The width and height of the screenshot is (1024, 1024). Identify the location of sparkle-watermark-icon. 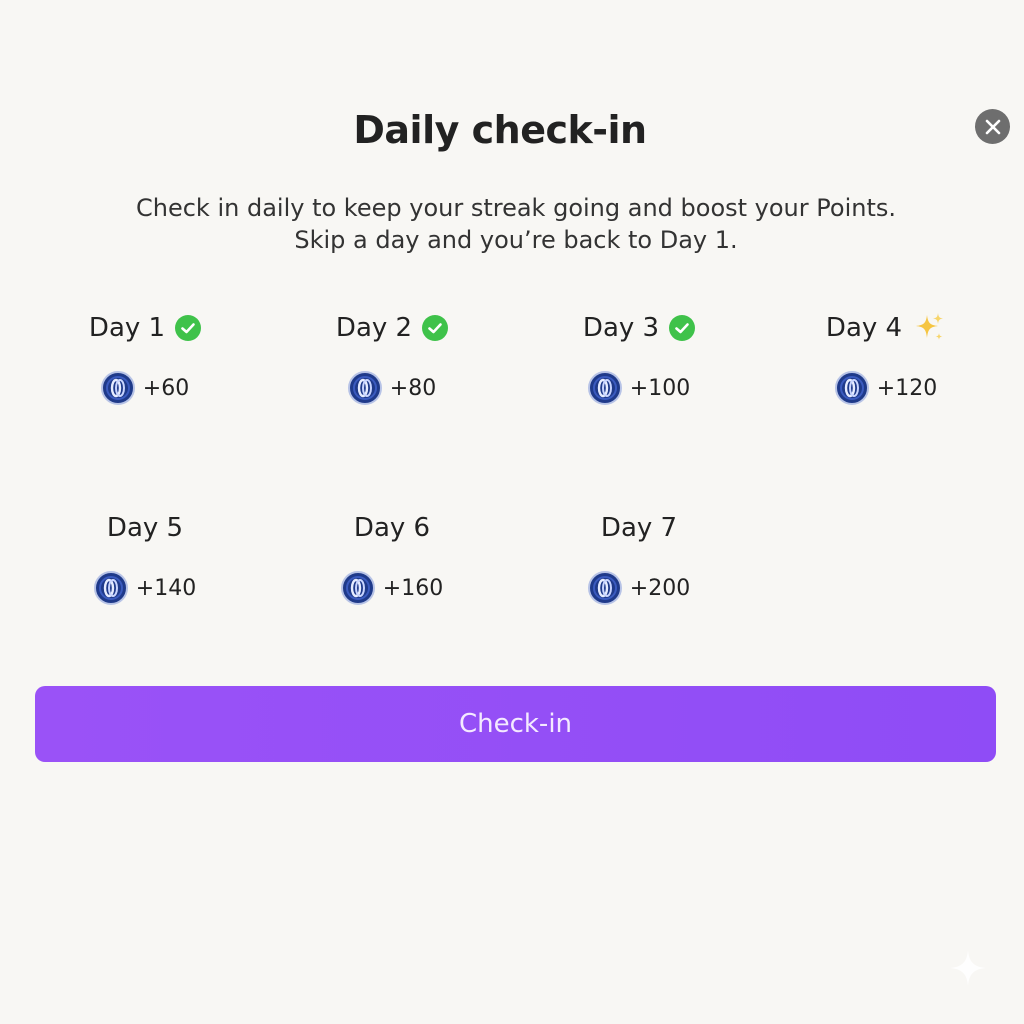
(968, 968).